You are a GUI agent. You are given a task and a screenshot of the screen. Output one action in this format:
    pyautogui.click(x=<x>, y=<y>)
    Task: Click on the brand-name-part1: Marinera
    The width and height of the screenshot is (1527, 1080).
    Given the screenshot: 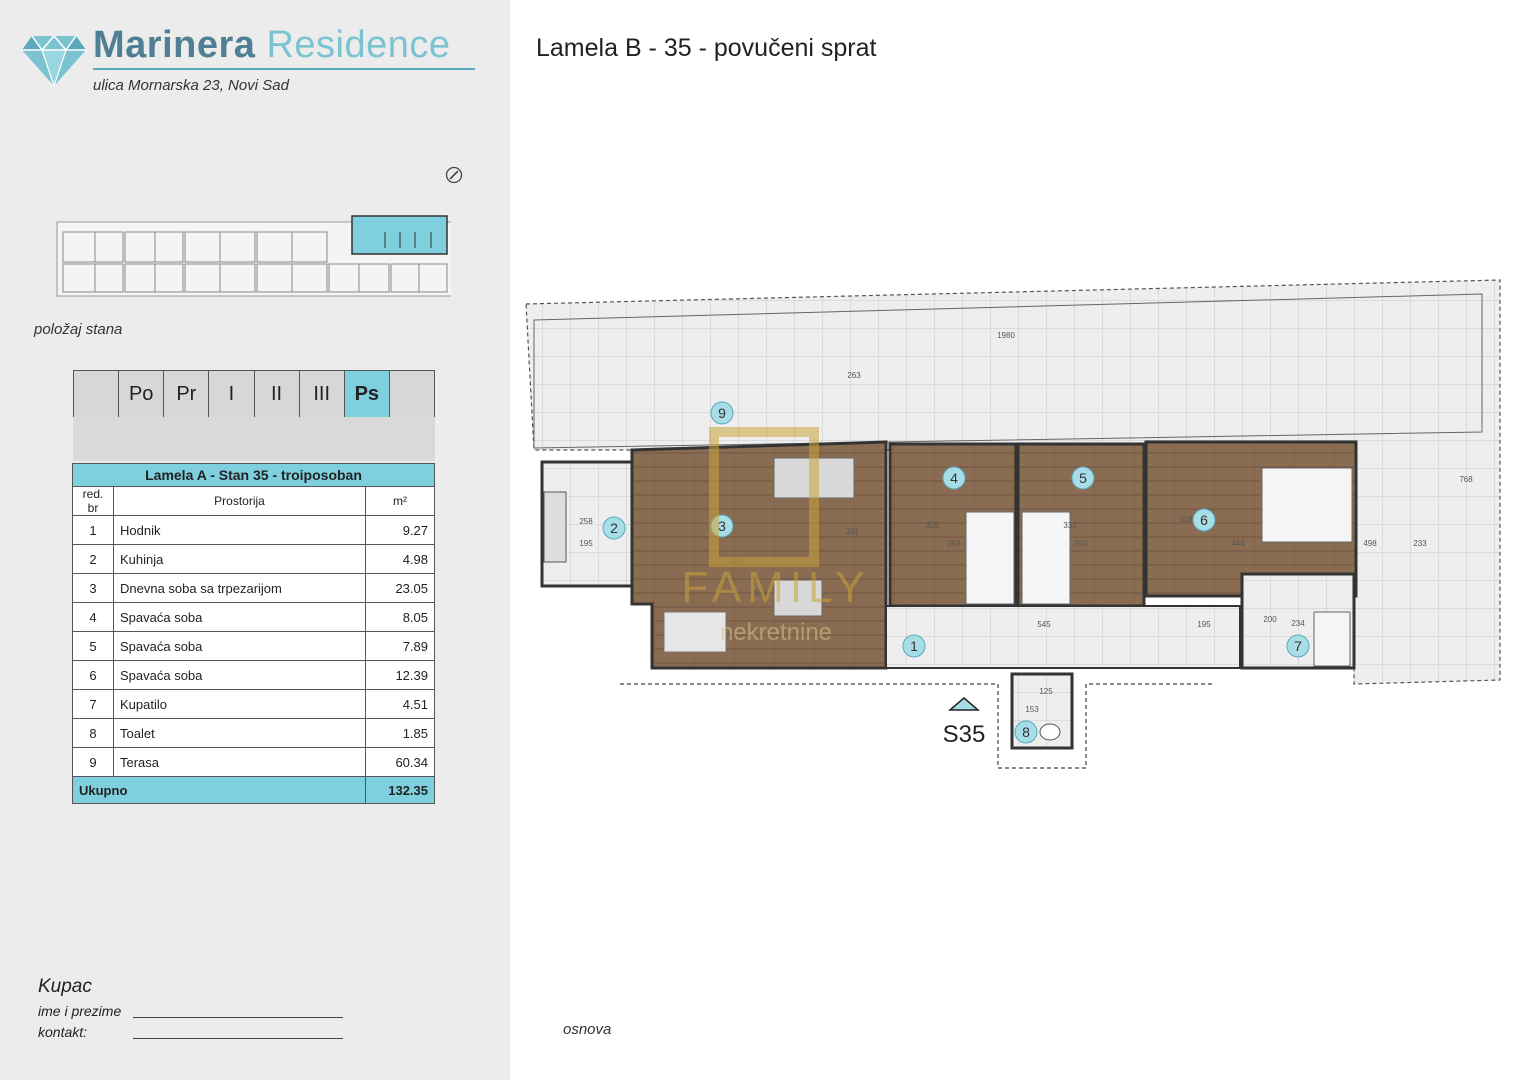 What is the action you would take?
    pyautogui.click(x=174, y=45)
    